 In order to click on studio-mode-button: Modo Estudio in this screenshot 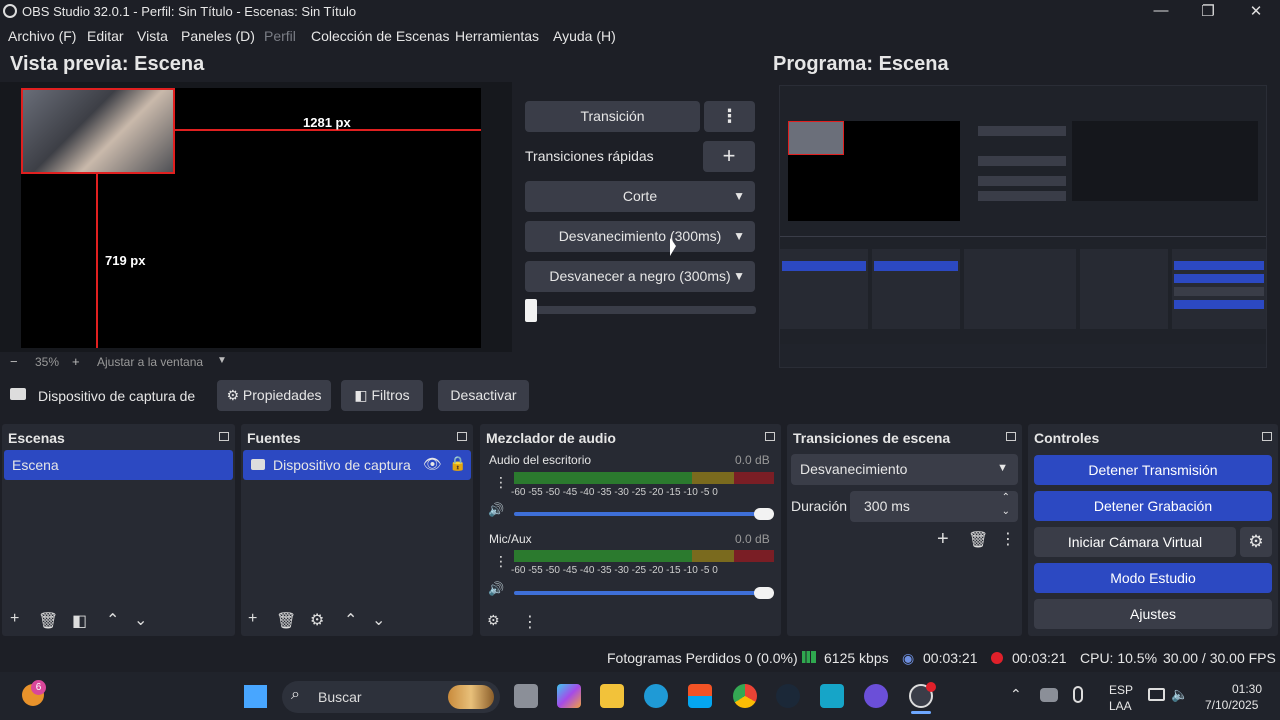, I will do `click(1153, 578)`.